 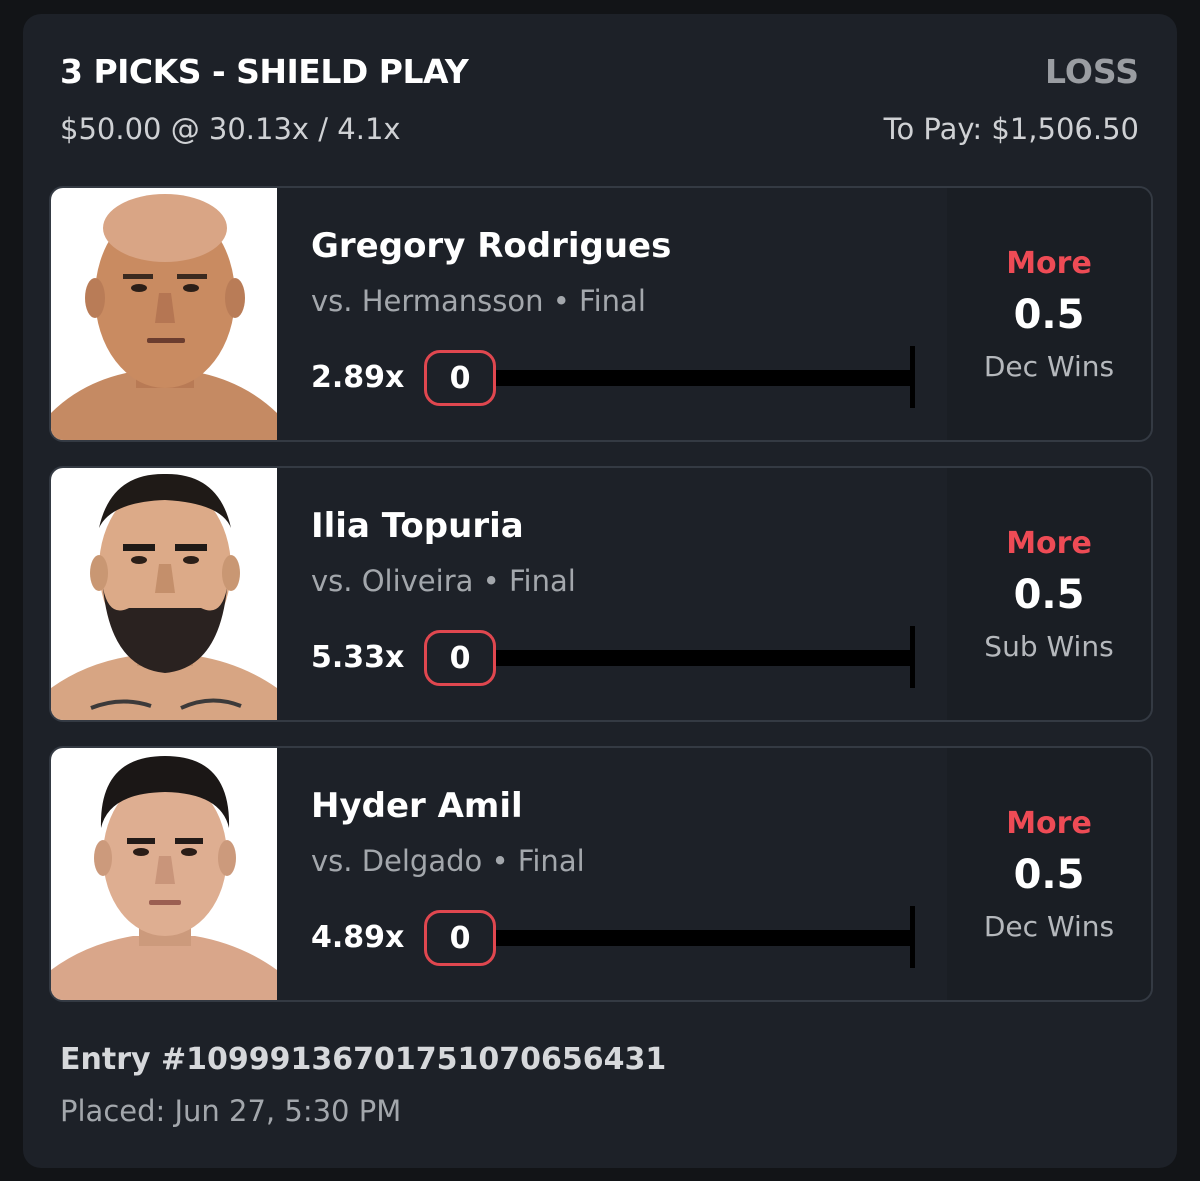 What do you see at coordinates (1049, 646) in the screenshot?
I see `stat-type: Sub Wins` at bounding box center [1049, 646].